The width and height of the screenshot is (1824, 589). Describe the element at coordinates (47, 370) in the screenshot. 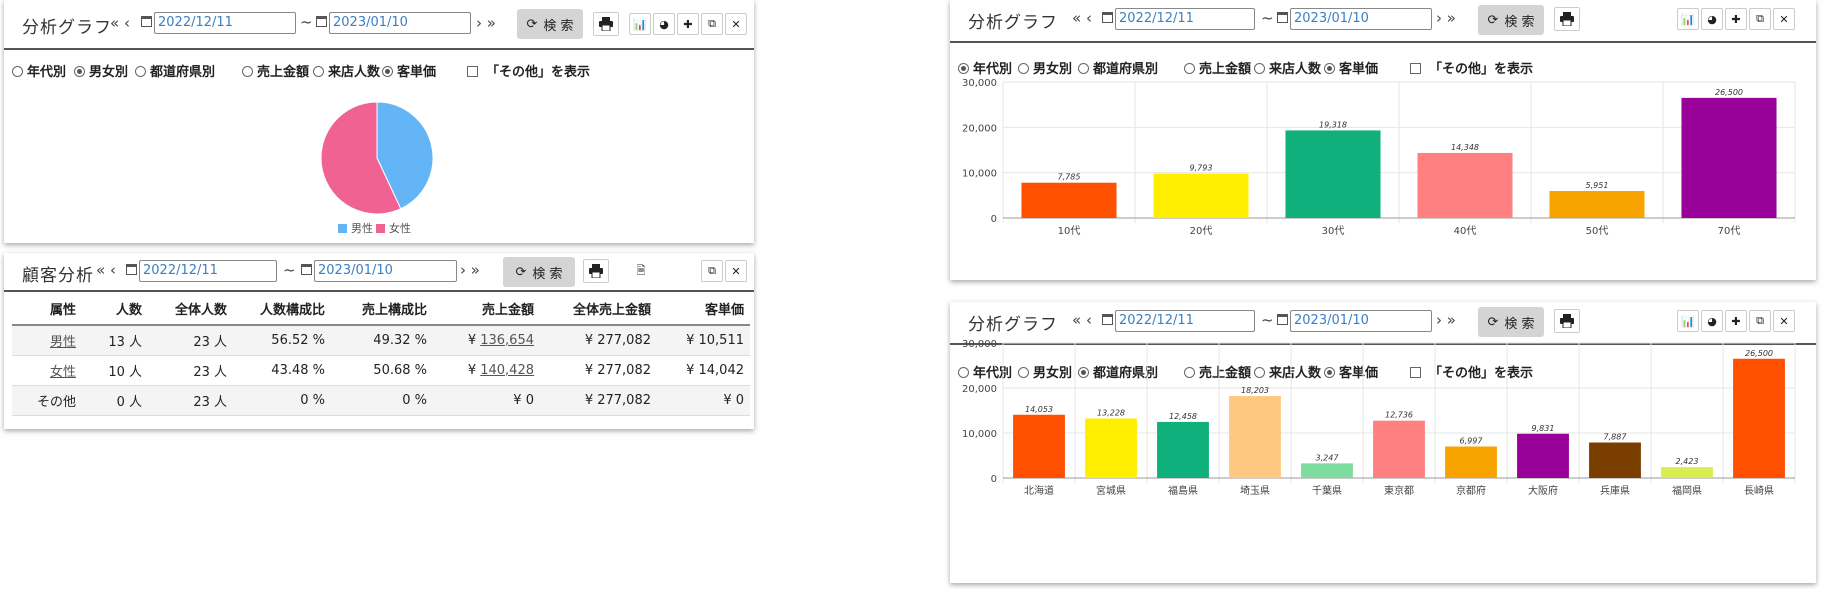

I see `attribute-link: 女性` at that location.